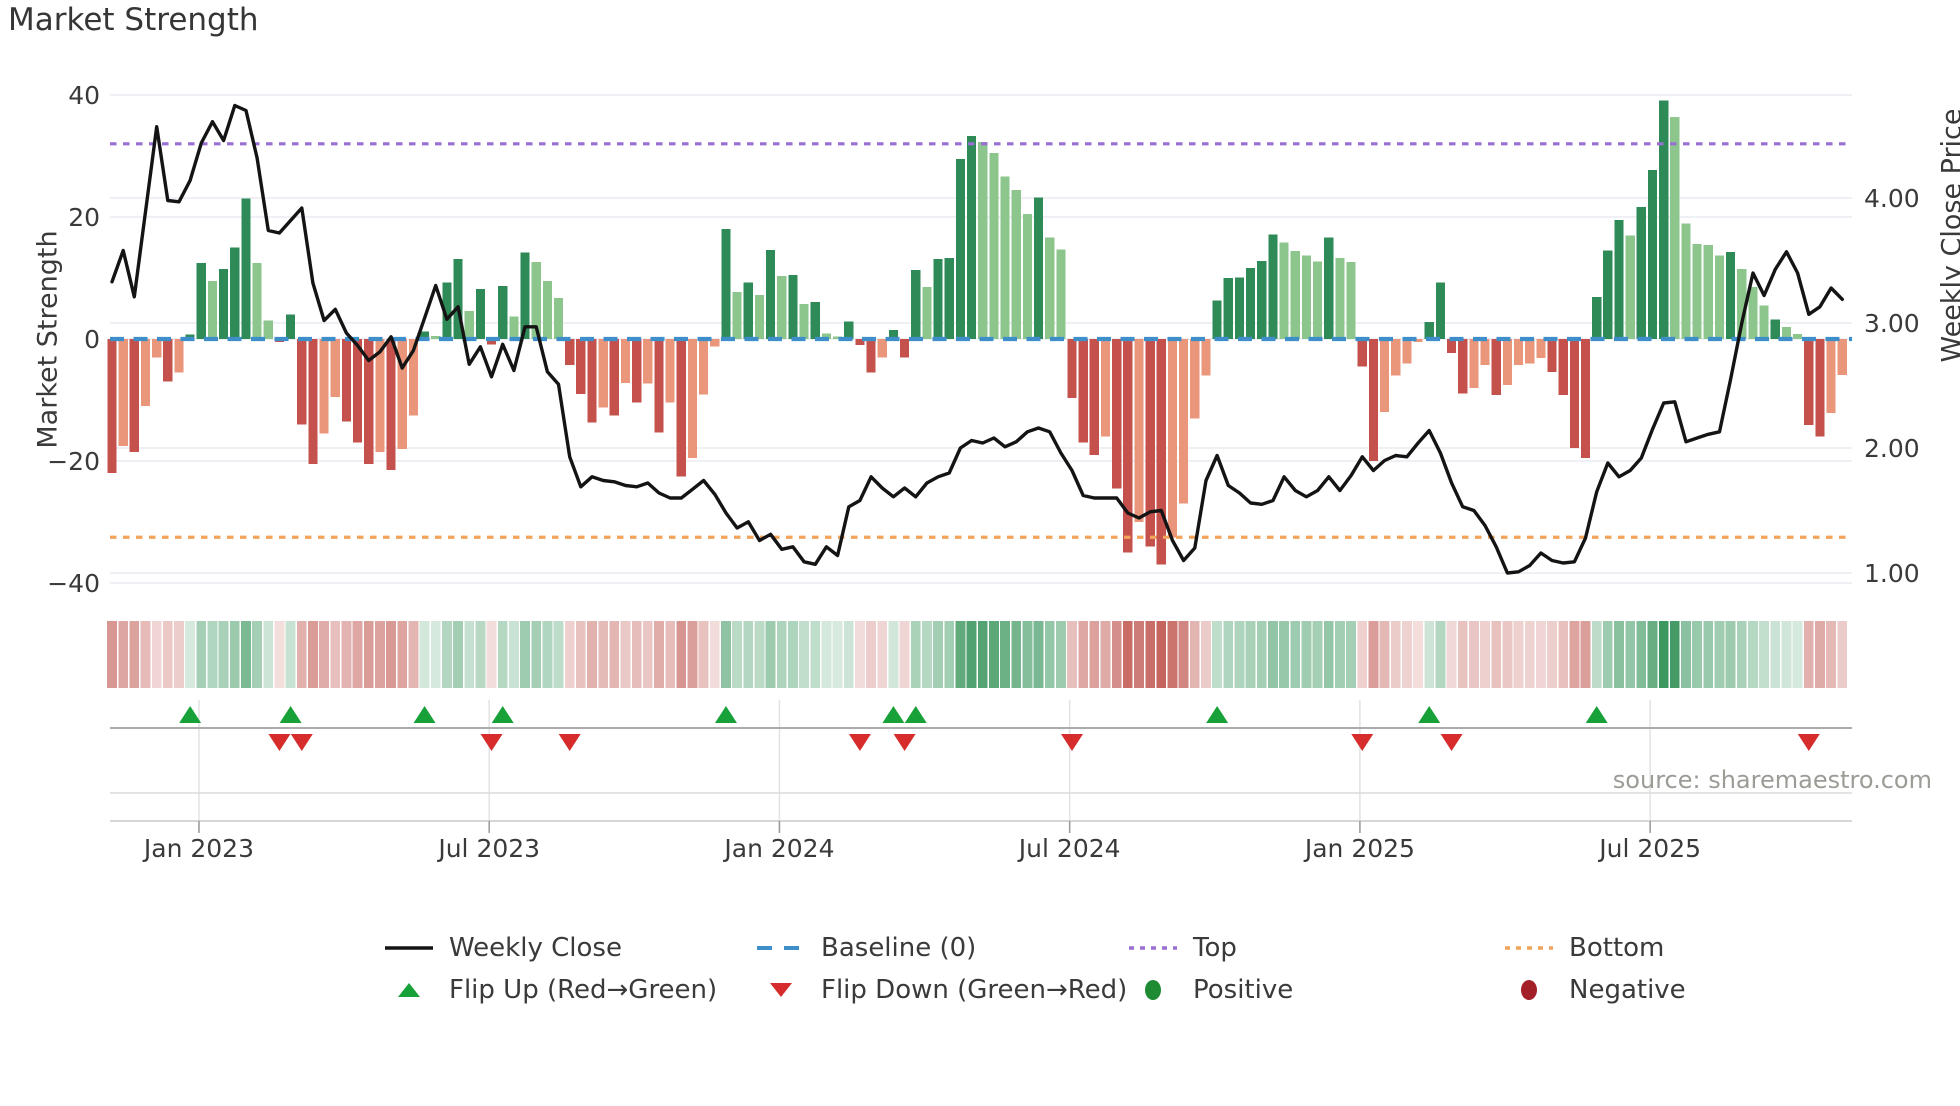 The image size is (1960, 1106). I want to click on legend-label: Flip Up (Red→Green), so click(583, 990).